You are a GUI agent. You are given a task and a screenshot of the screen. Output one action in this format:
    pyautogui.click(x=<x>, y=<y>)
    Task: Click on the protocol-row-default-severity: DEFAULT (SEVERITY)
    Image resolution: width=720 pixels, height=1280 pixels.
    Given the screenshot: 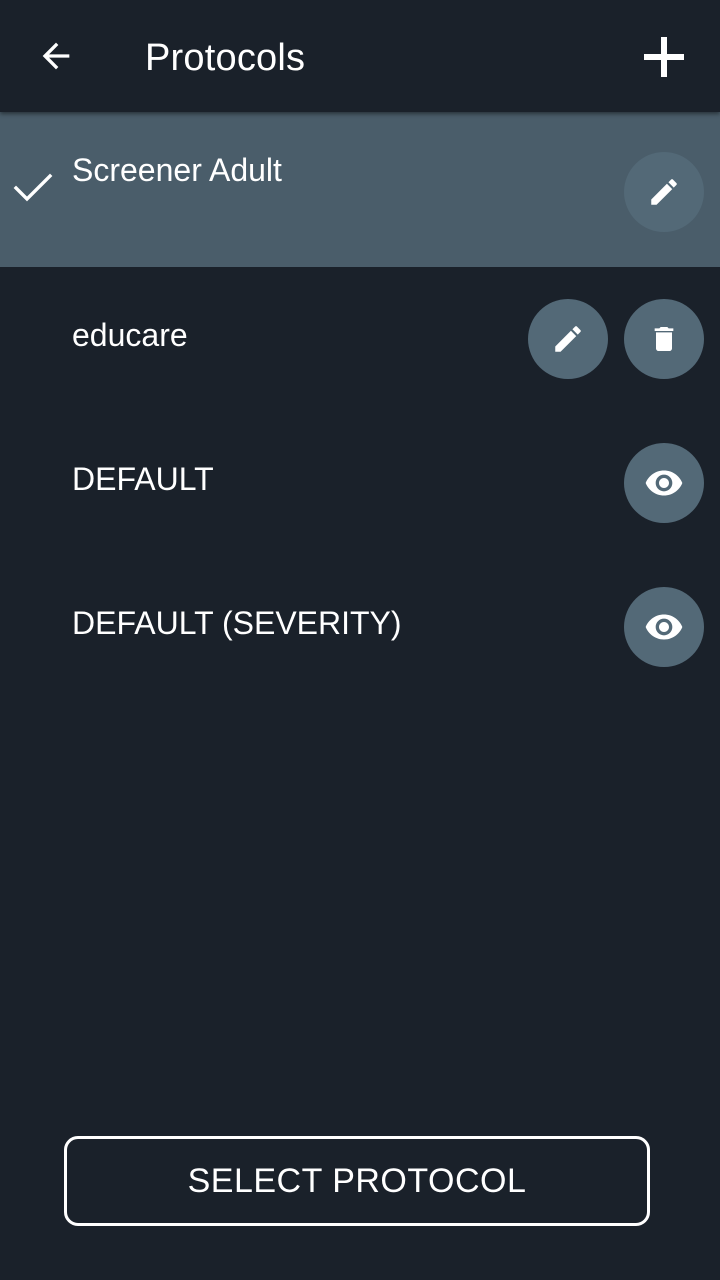 What is the action you would take?
    pyautogui.click(x=360, y=627)
    